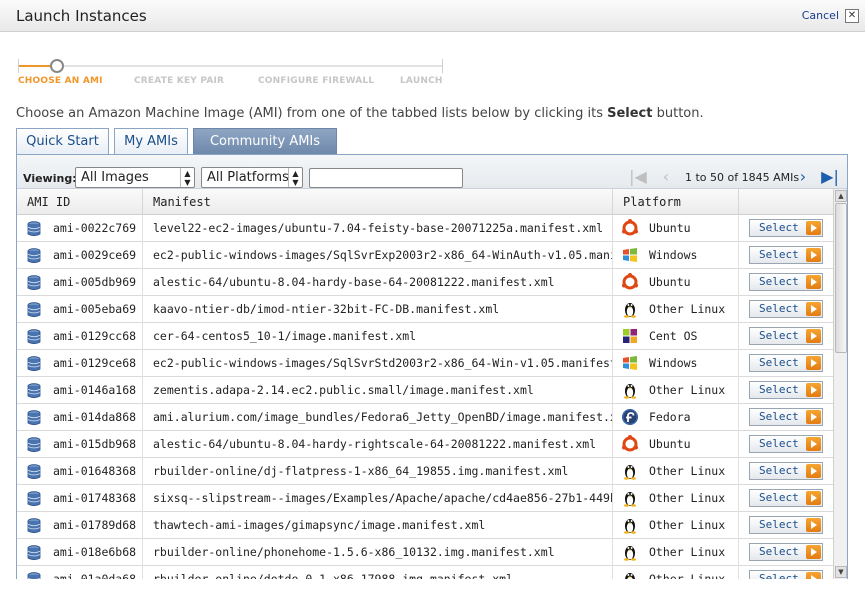  What do you see at coordinates (50, 178) in the screenshot?
I see `viewing-label: Viewing:` at bounding box center [50, 178].